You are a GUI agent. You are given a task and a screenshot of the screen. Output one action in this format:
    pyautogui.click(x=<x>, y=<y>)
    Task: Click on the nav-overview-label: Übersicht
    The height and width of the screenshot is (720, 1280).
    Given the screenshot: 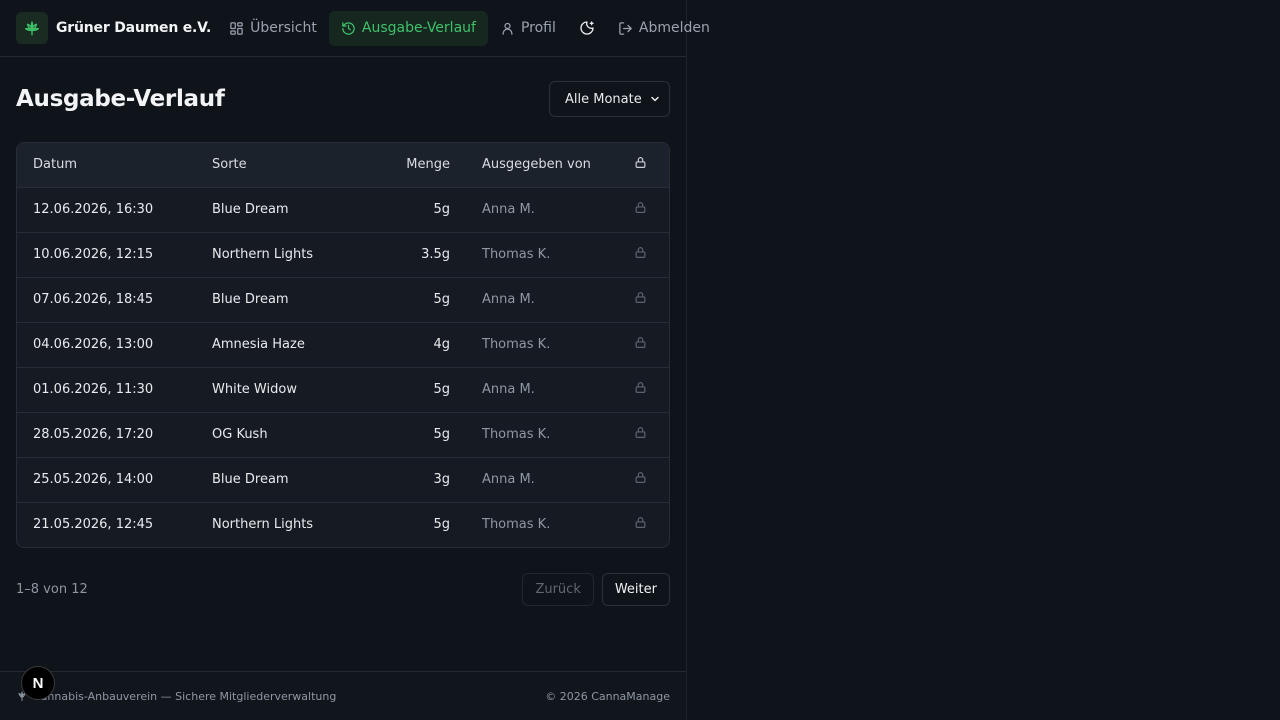 What is the action you would take?
    pyautogui.click(x=283, y=28)
    